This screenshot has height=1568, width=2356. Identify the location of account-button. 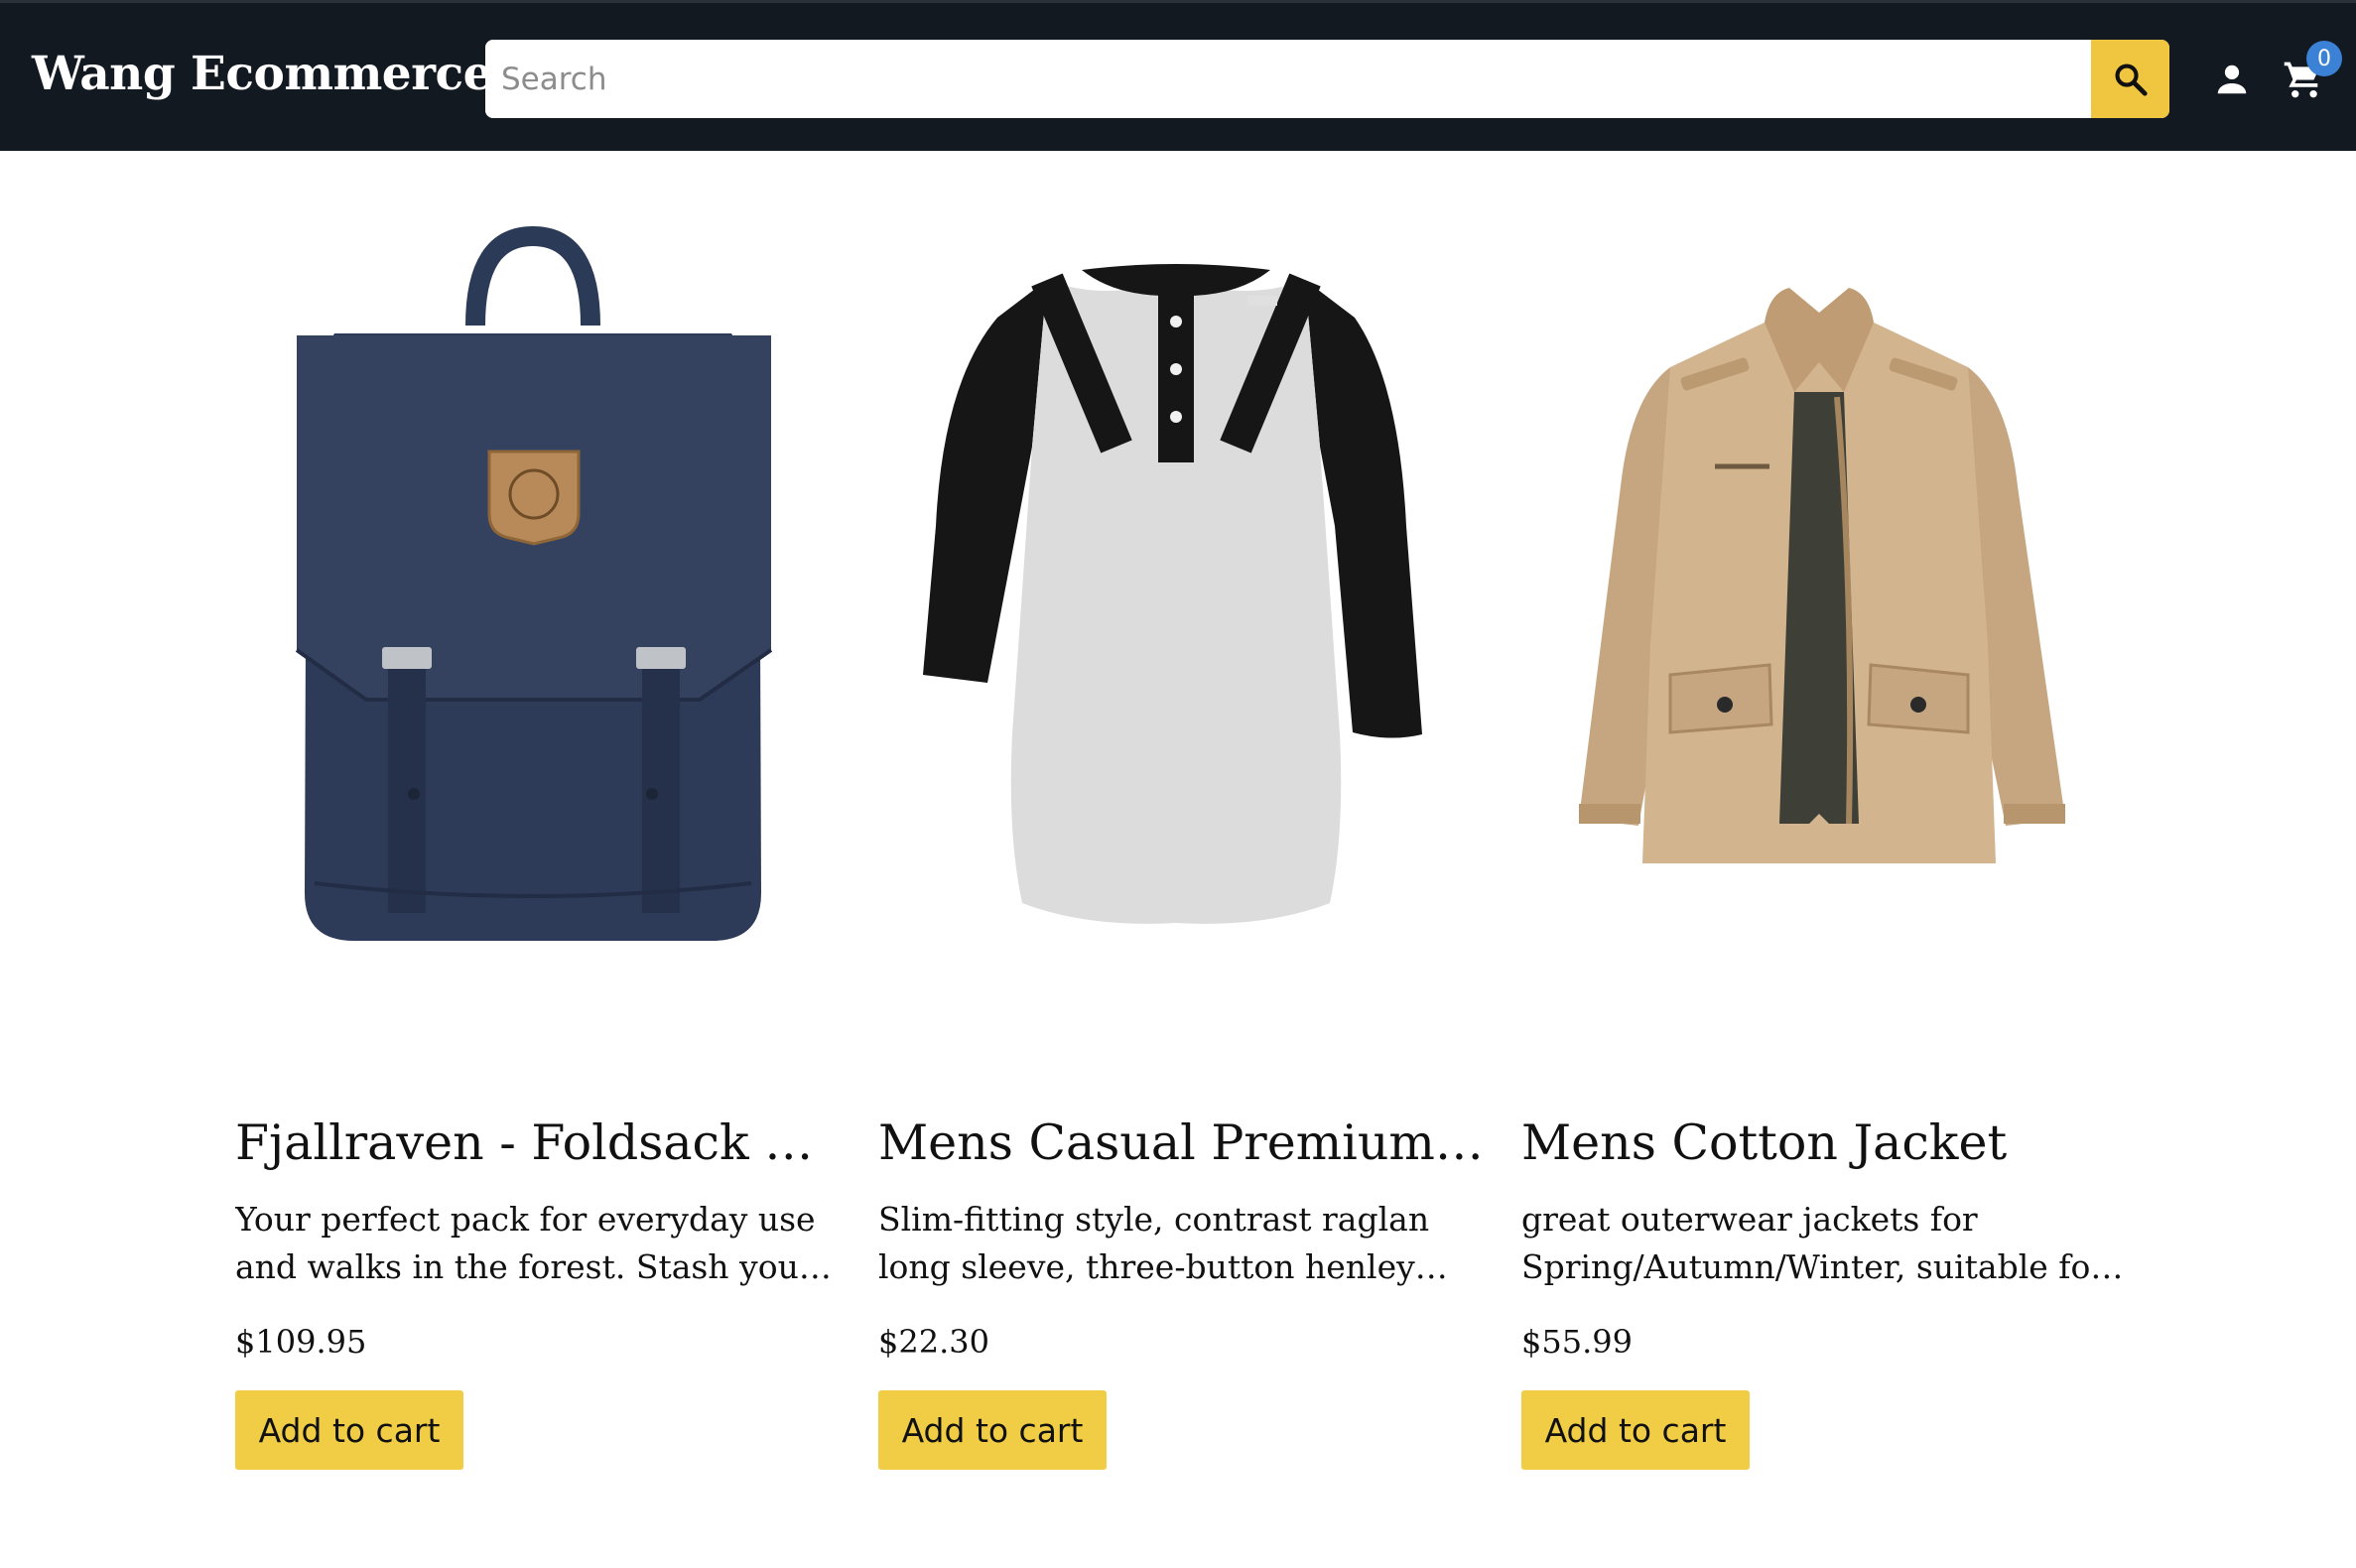
(2232, 79).